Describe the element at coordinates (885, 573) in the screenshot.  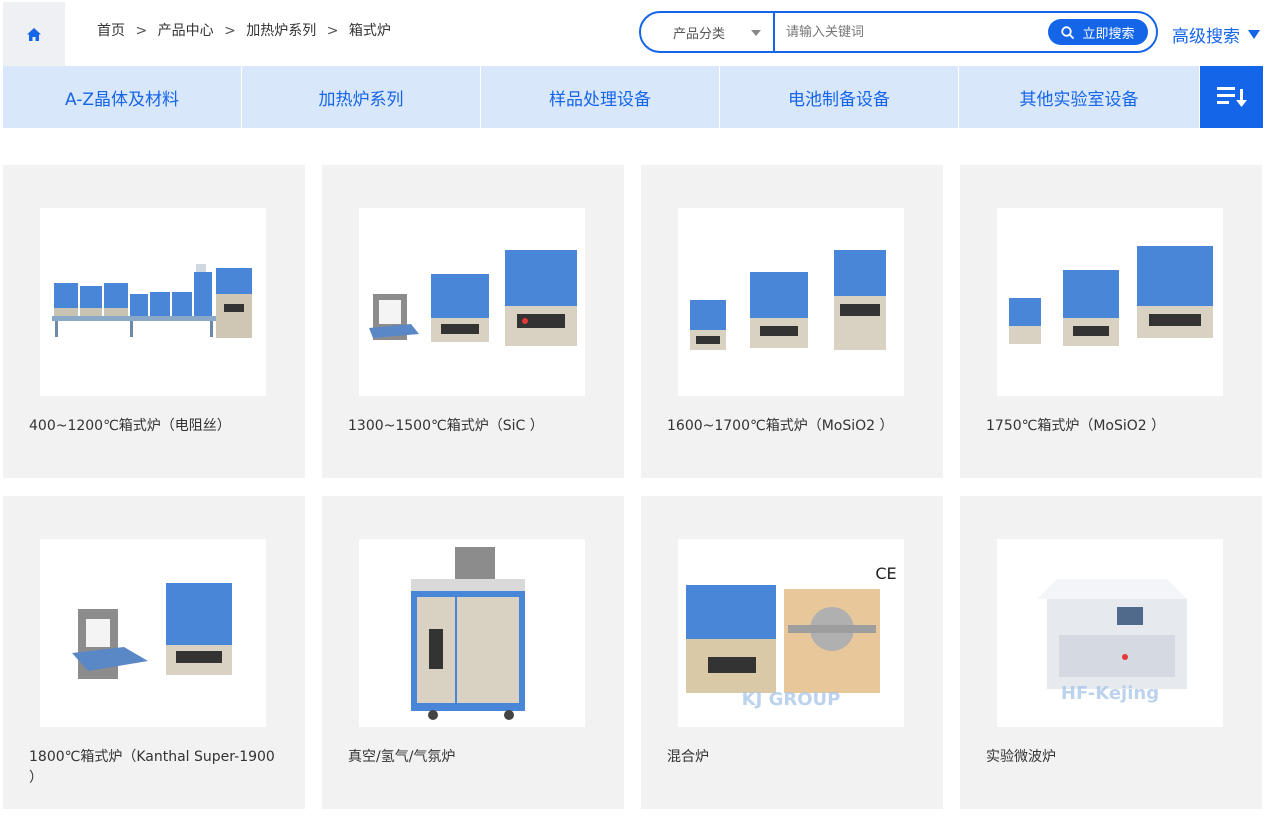
I see `svg-text: CE` at that location.